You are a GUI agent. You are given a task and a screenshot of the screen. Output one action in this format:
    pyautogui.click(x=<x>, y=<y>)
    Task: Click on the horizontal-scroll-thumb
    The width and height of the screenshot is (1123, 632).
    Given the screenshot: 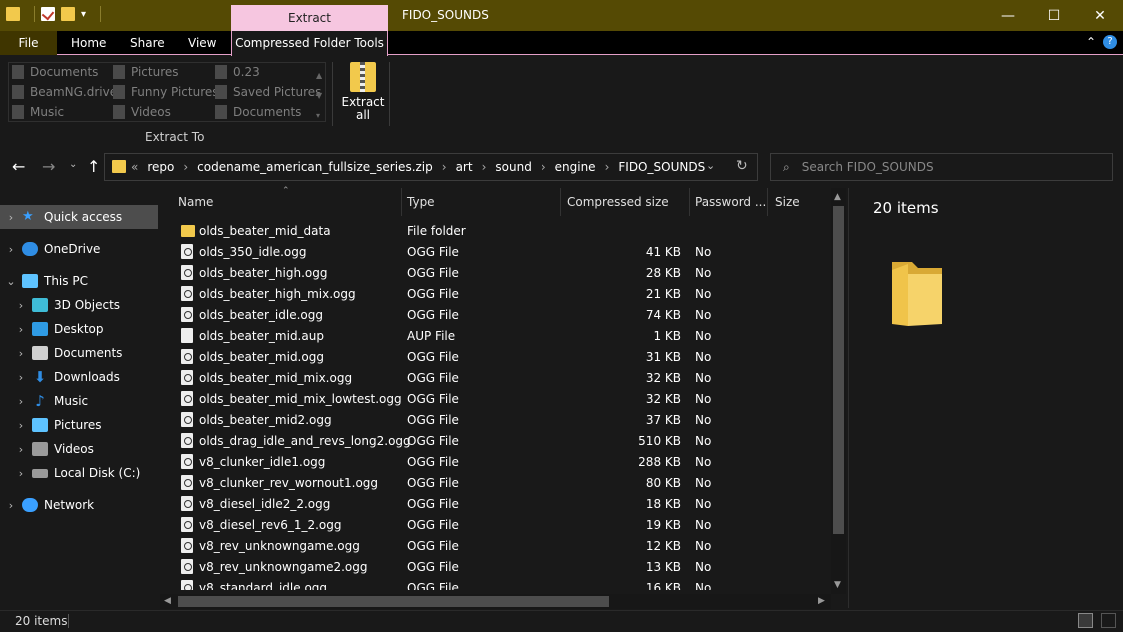 What is the action you would take?
    pyautogui.click(x=393, y=601)
    